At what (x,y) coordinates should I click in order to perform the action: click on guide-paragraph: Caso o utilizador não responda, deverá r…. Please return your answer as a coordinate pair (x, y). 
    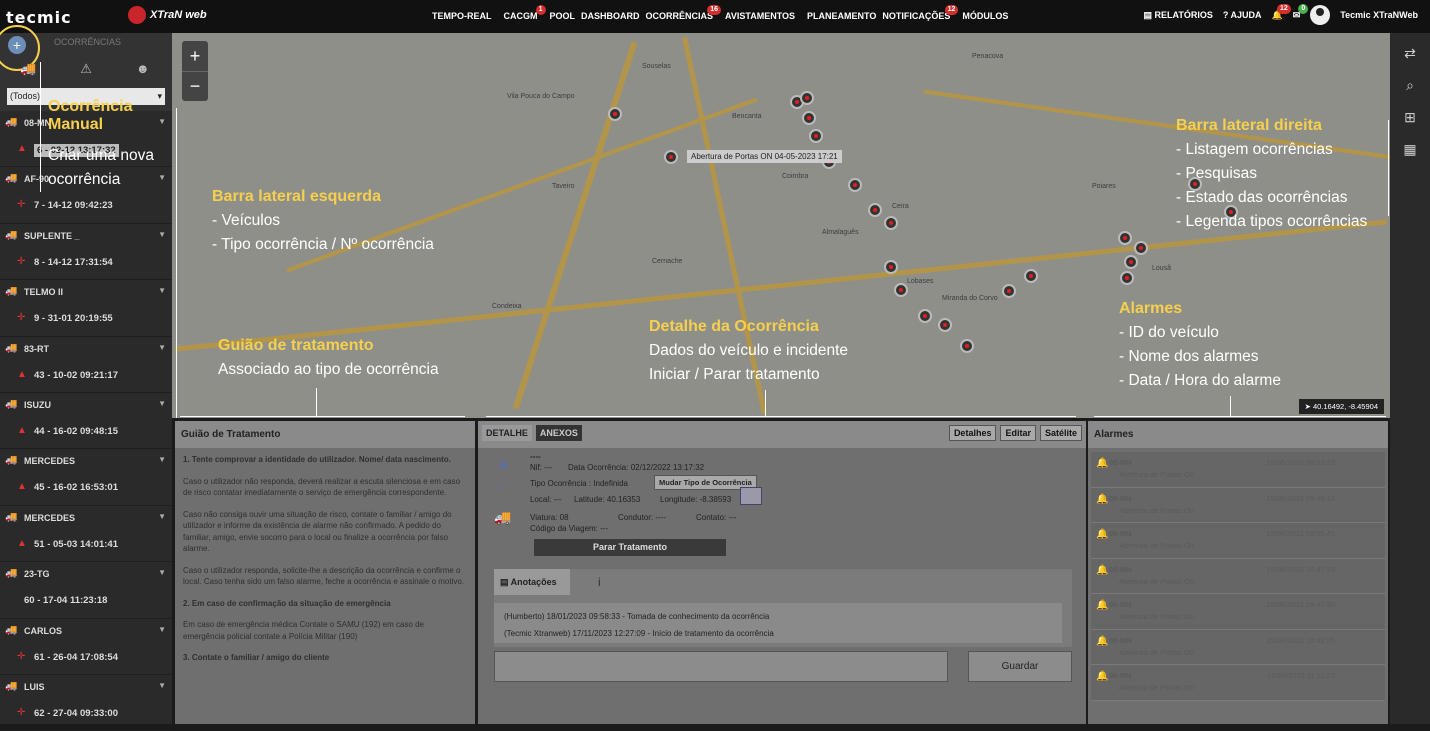
    Looking at the image, I should click on (322, 487).